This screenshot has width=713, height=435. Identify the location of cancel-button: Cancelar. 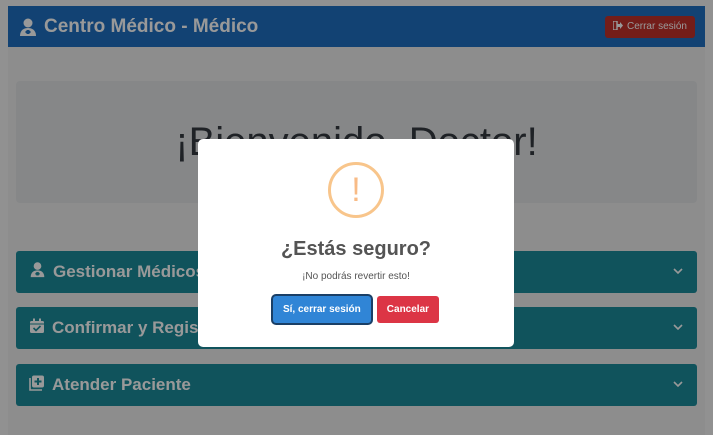
(408, 309).